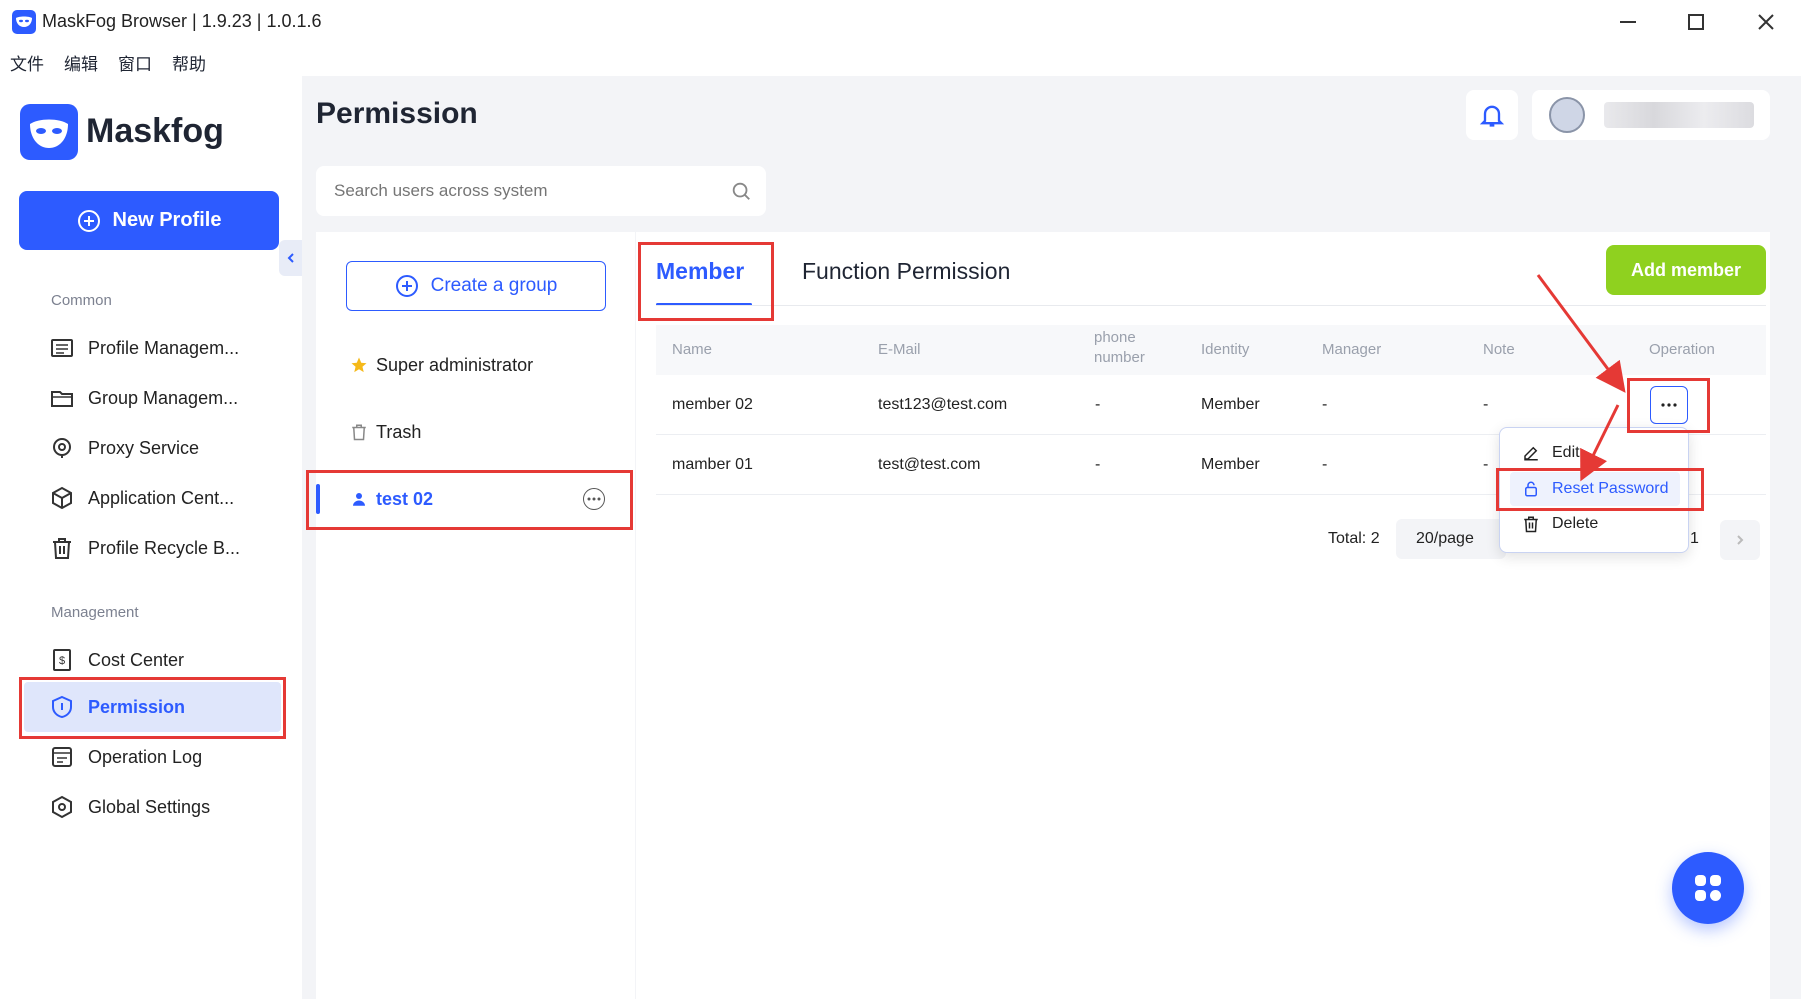 This screenshot has width=1801, height=999. Describe the element at coordinates (1352, 349) in the screenshot. I see `col-manager: Manager` at that location.